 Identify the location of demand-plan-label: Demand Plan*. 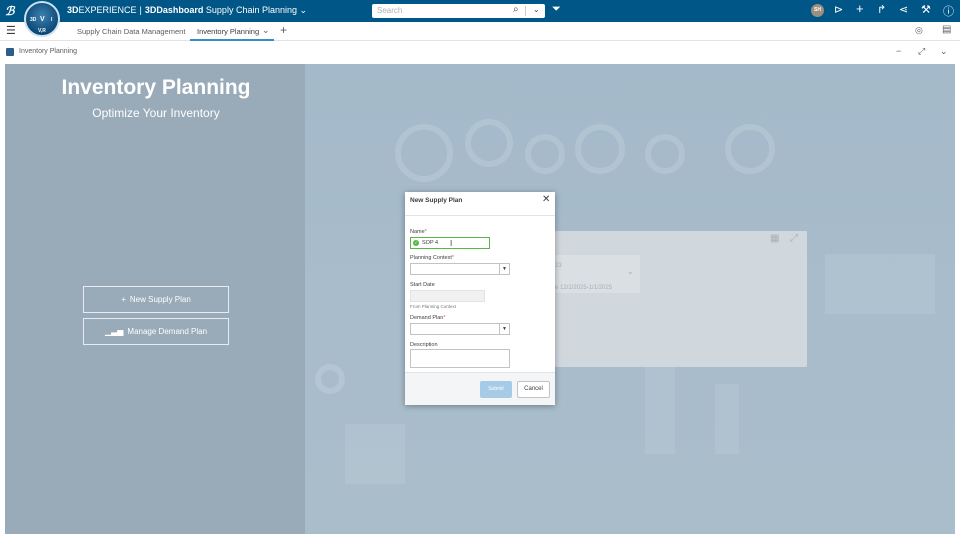
(428, 318).